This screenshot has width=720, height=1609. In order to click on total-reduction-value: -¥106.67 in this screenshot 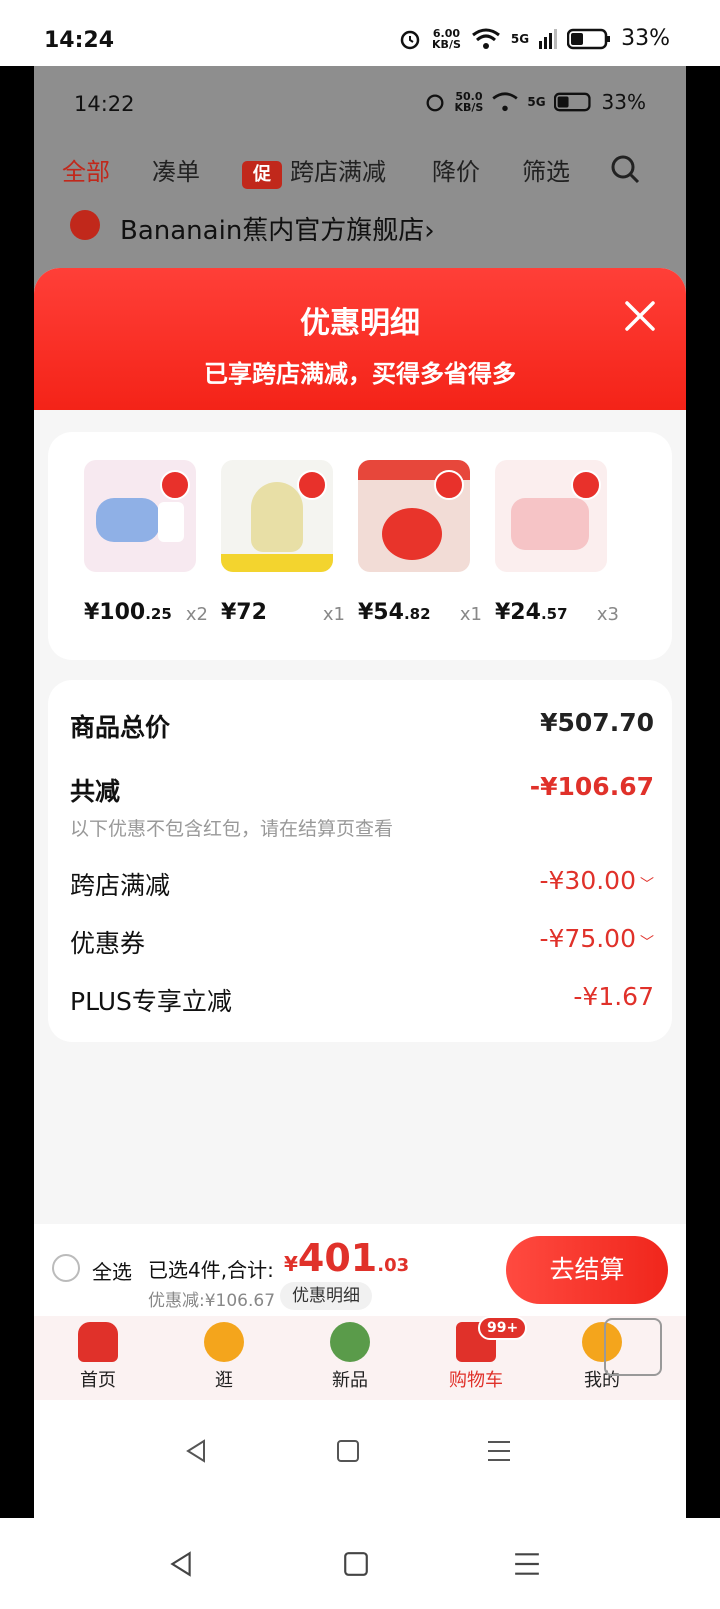, I will do `click(591, 786)`.